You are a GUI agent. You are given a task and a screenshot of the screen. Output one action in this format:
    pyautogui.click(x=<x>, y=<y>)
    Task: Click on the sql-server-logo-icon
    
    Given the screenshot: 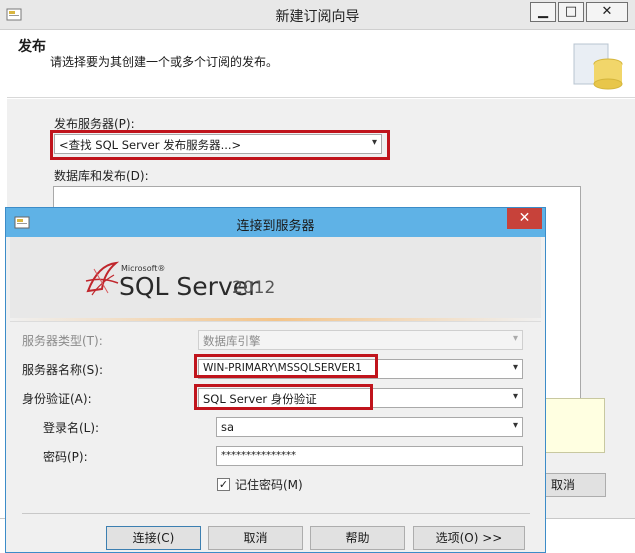 What is the action you would take?
    pyautogui.click(x=102, y=279)
    